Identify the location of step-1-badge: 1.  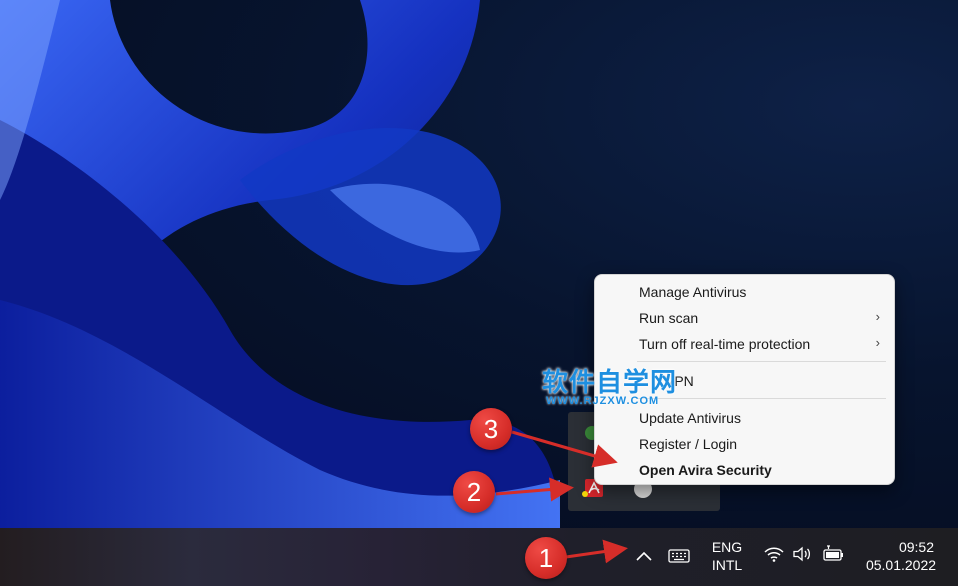
(546, 558).